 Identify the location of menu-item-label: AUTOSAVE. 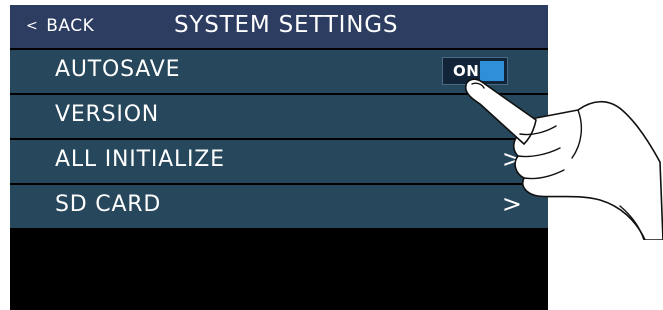
(118, 69).